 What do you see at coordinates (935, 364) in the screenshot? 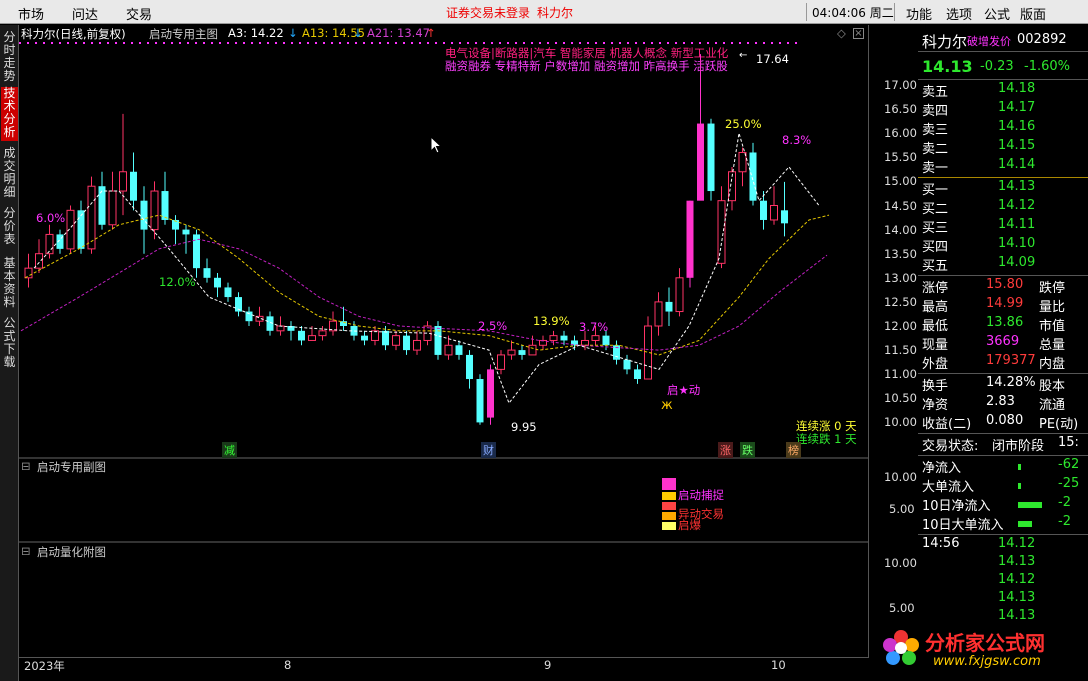
I see `stat-label: 外盘` at bounding box center [935, 364].